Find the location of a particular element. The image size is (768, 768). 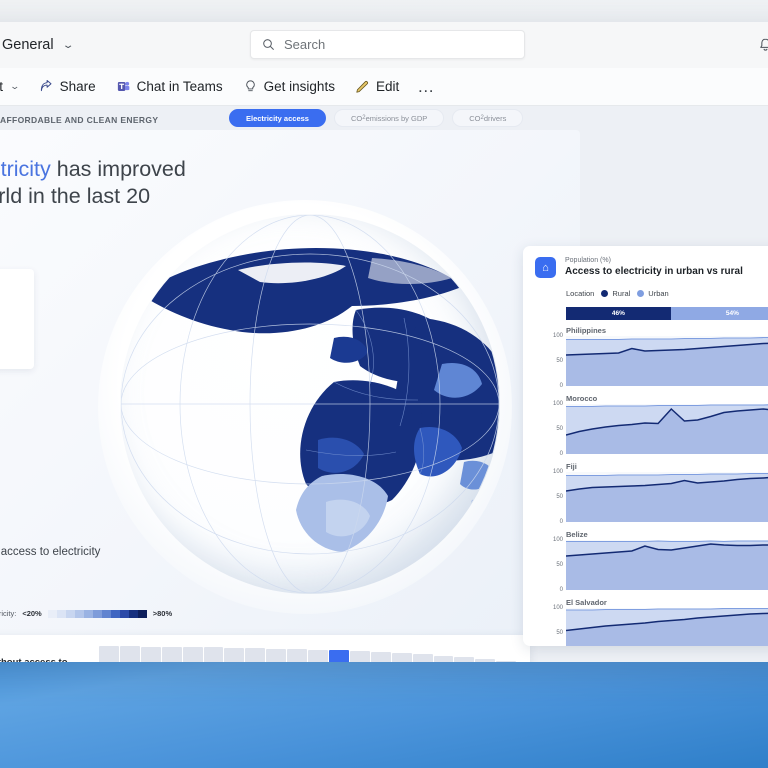

urban-rural-split-bar: 46% 54% is located at coordinates (667, 313).